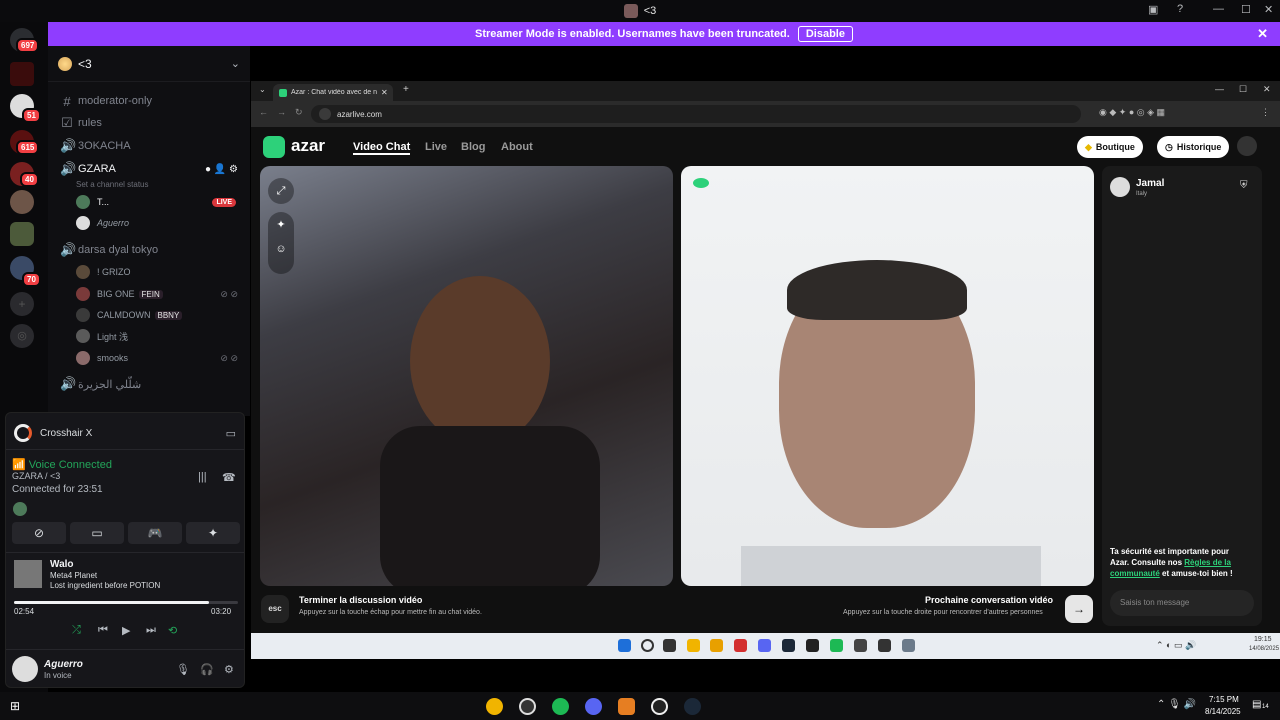 The width and height of the screenshot is (1280, 720). I want to click on help-icon: ?, so click(1180, 9).